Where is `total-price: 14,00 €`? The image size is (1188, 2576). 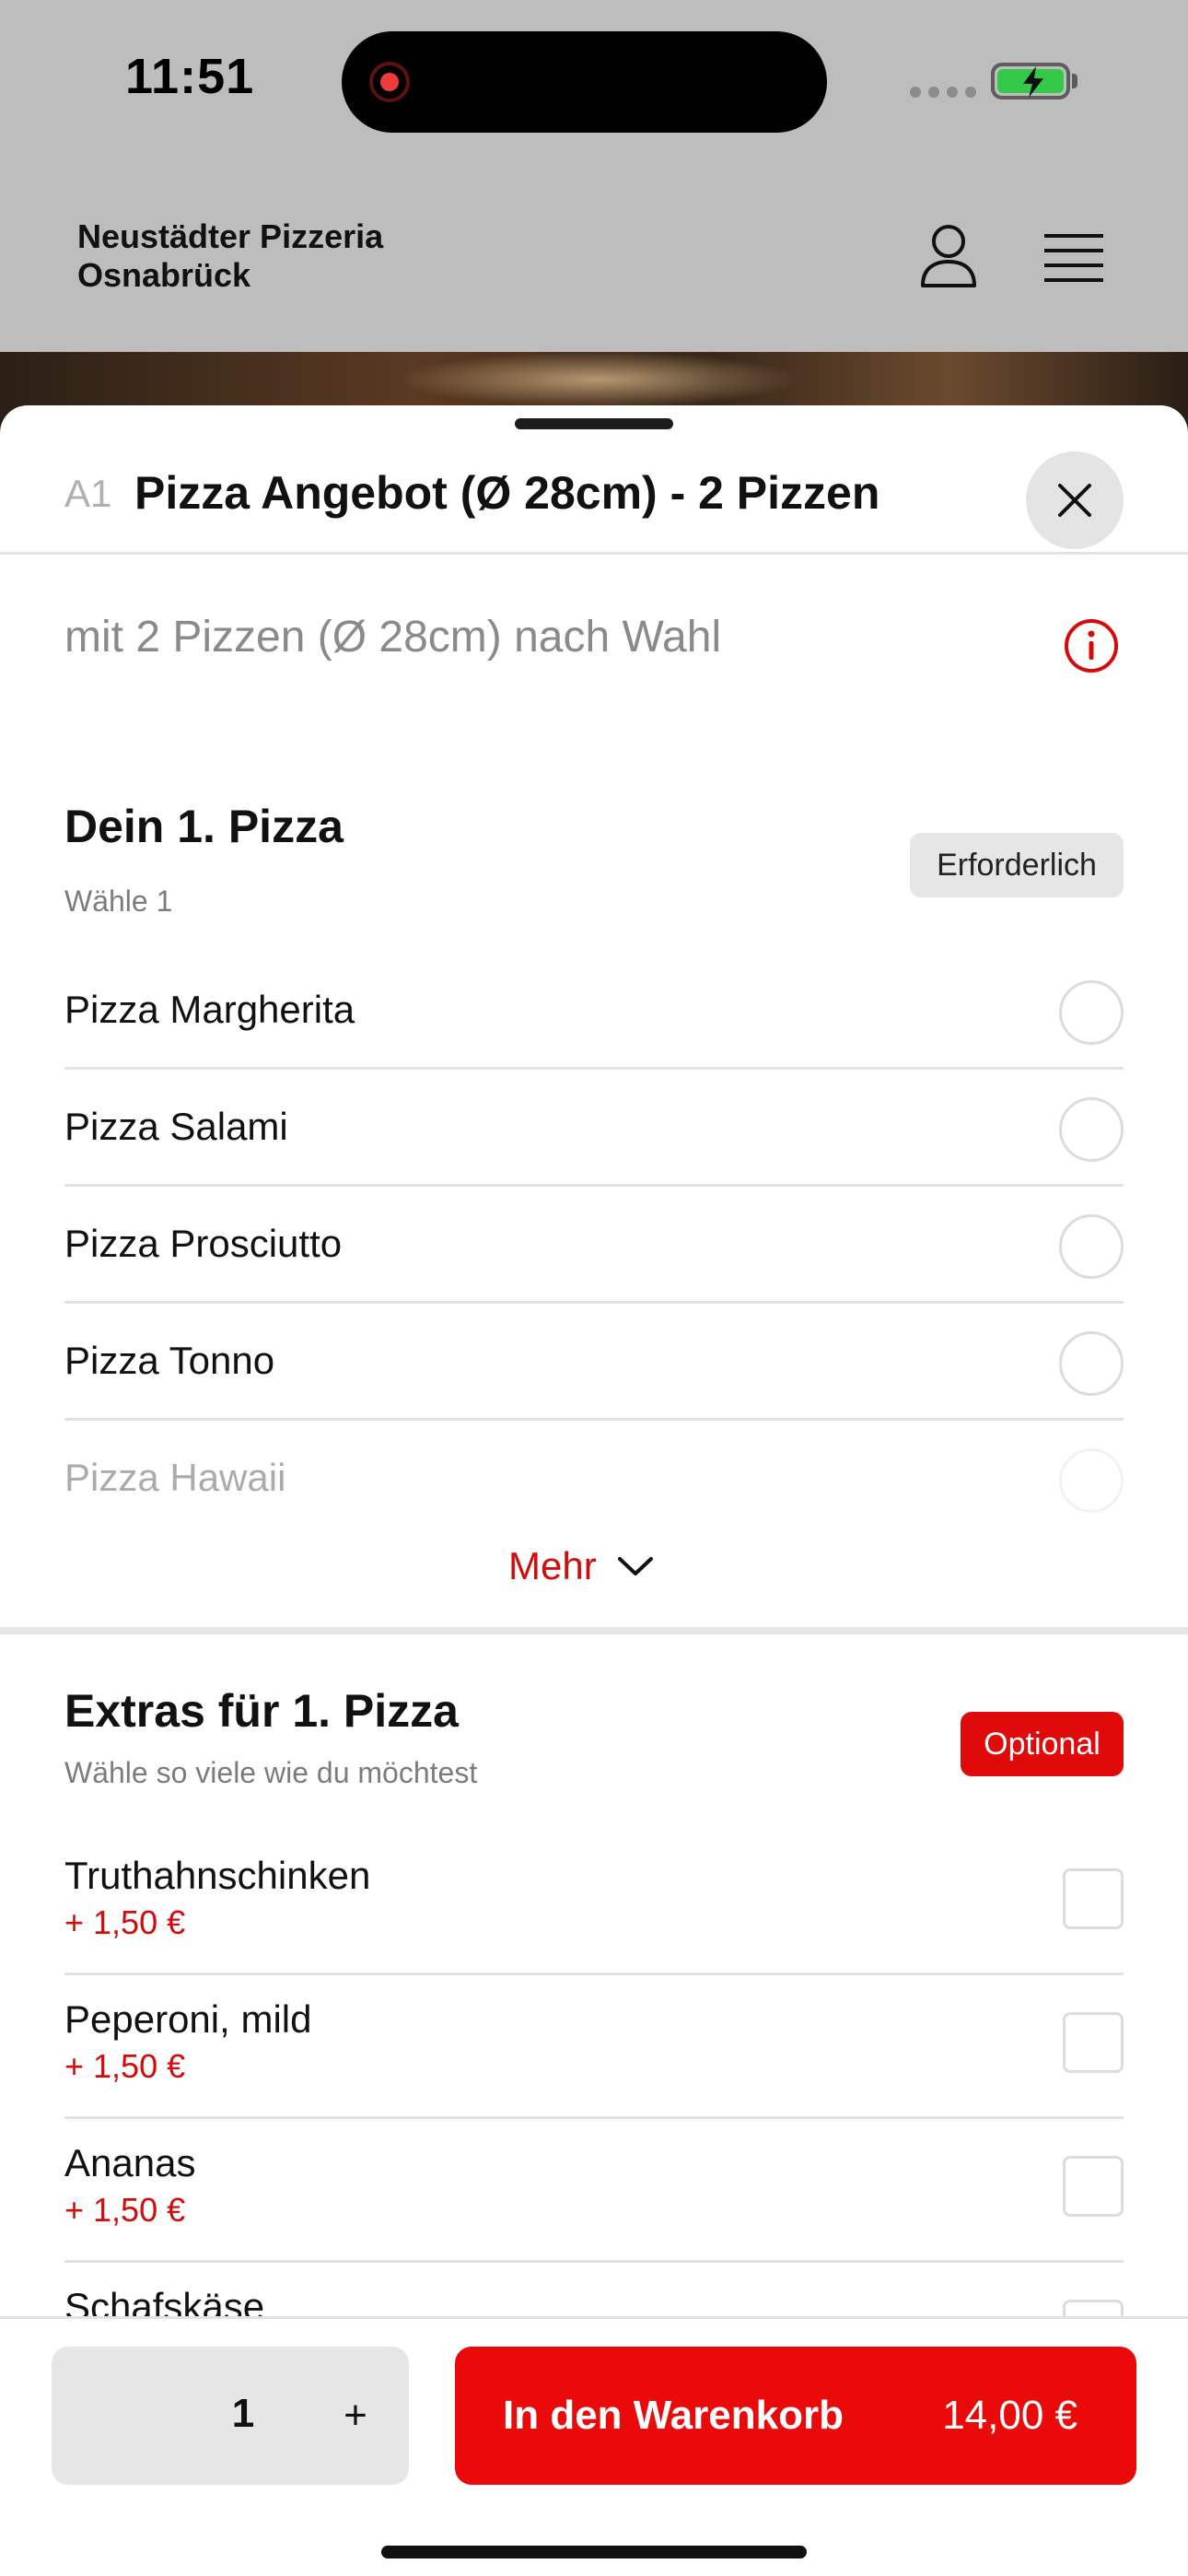 total-price: 14,00 € is located at coordinates (1010, 2415).